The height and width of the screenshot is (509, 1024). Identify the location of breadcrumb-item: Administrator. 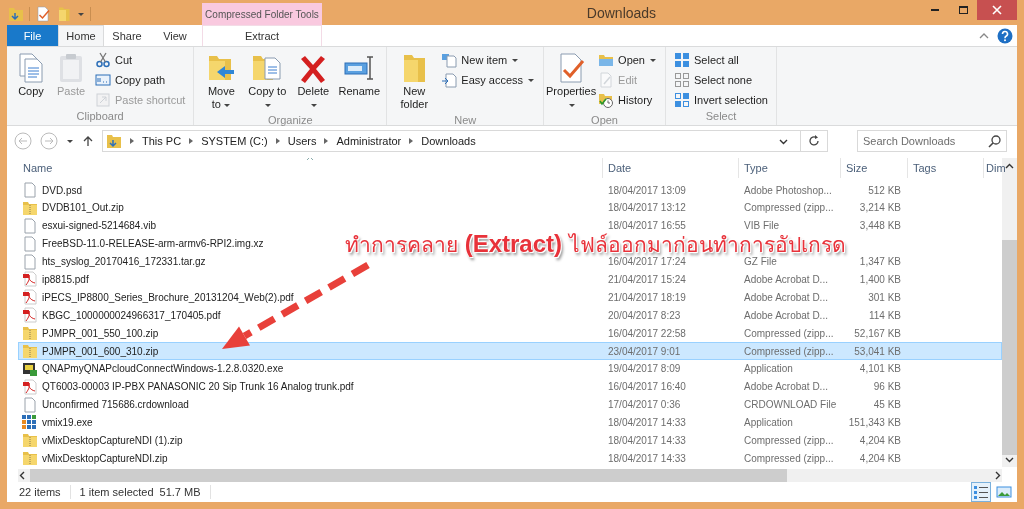
(369, 141).